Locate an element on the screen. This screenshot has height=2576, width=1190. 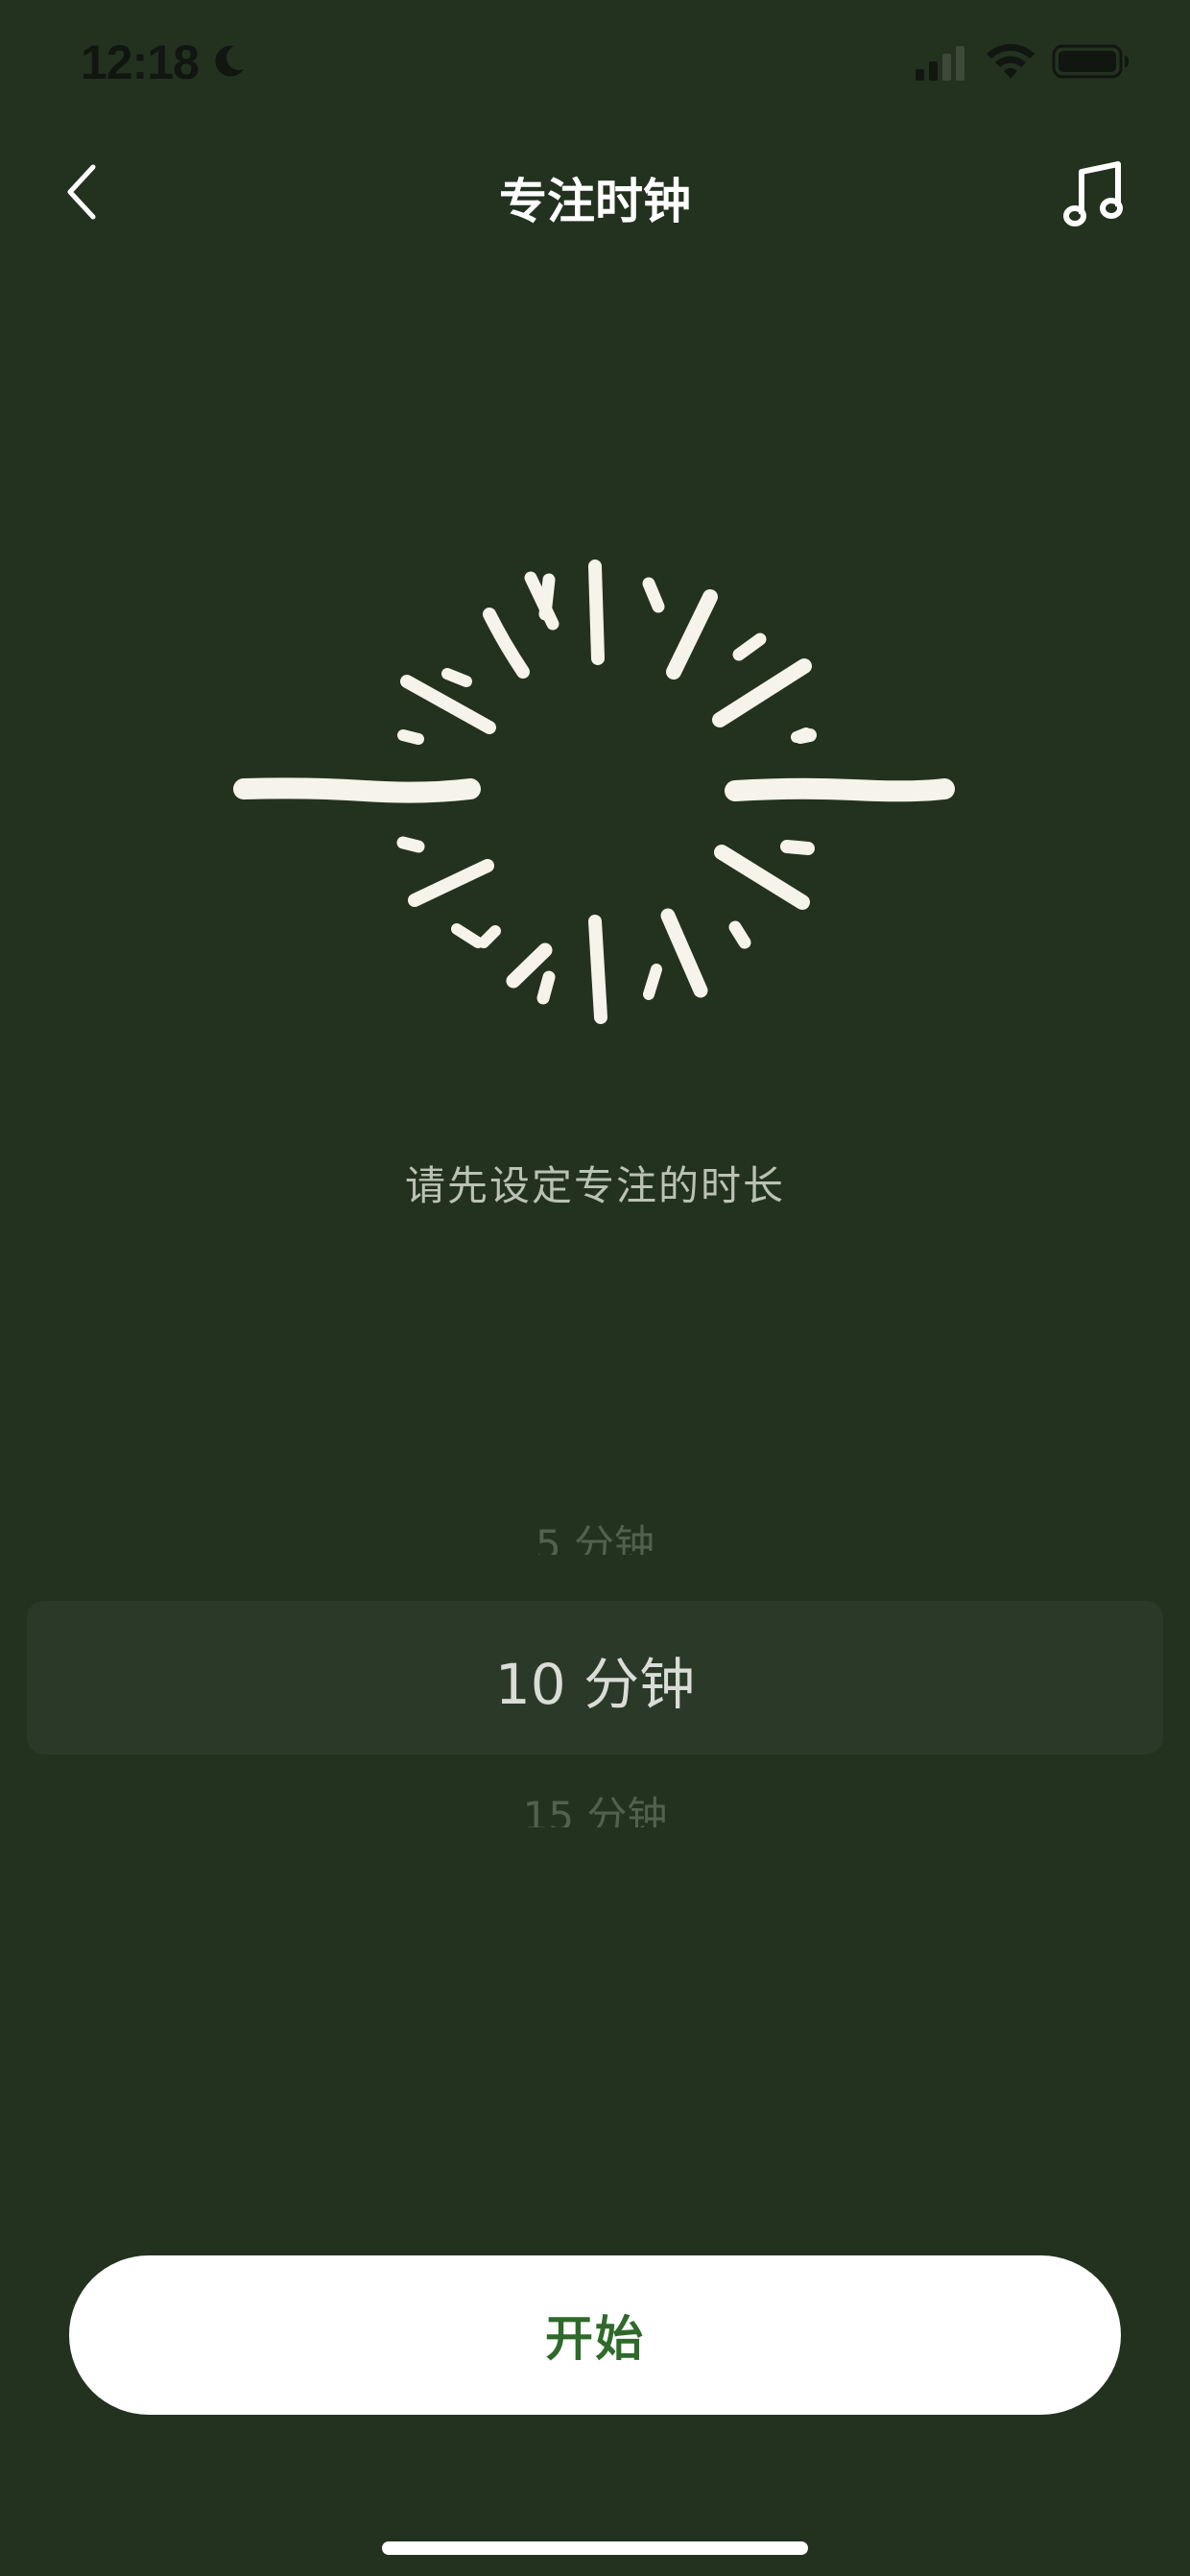
battery-icon is located at coordinates (1090, 61).